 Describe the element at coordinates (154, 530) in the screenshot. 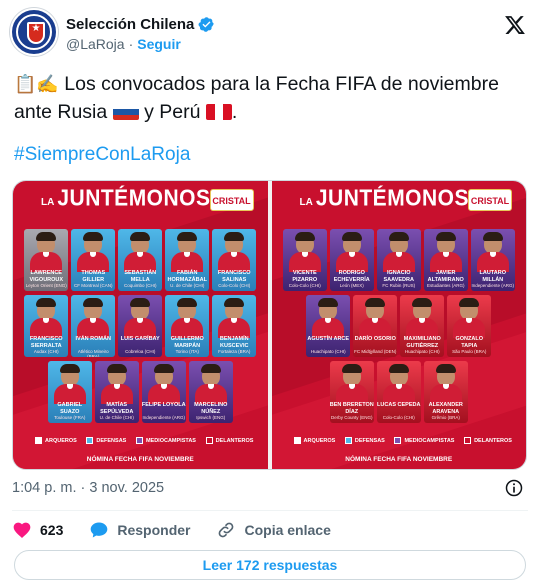

I see `reply-label: Responder` at that location.